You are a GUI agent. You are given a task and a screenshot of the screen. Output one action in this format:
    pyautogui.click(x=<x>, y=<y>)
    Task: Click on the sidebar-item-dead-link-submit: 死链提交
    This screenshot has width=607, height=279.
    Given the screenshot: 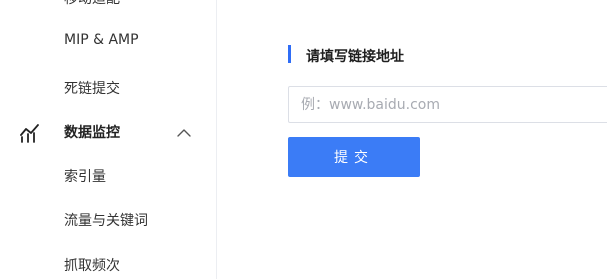 What is the action you would take?
    pyautogui.click(x=92, y=88)
    